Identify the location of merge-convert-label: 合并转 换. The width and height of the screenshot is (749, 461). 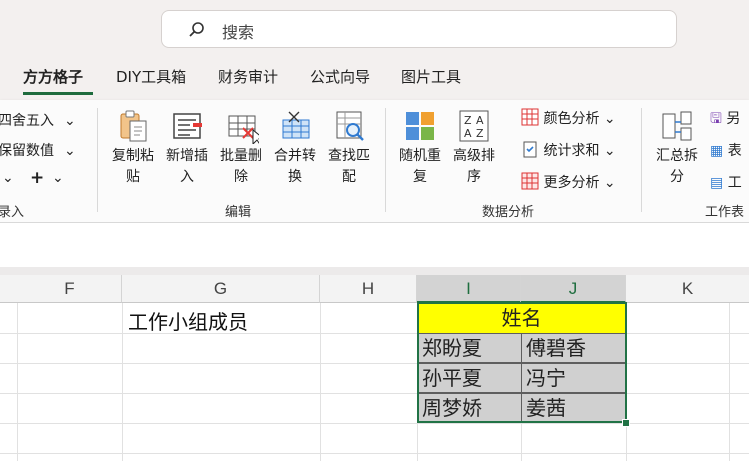
(295, 166).